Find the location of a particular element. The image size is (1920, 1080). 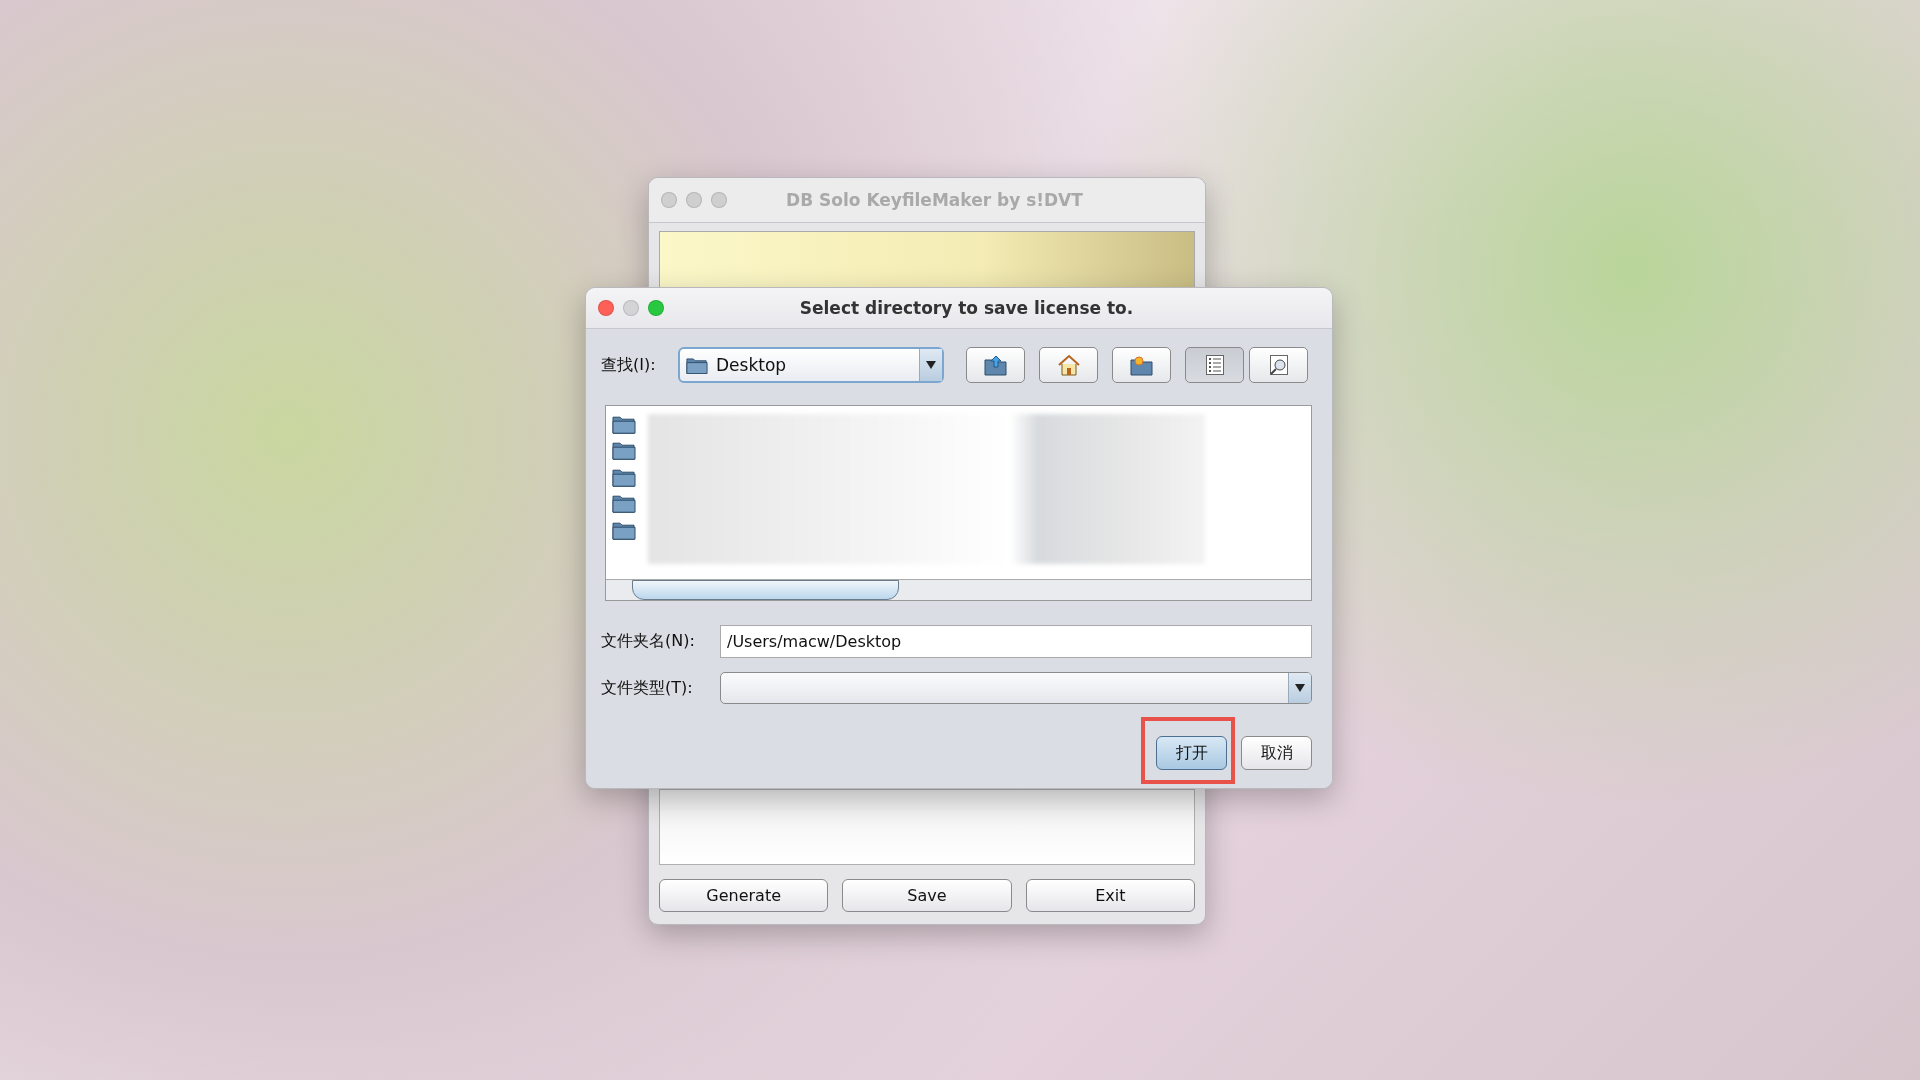

new-folder-icon is located at coordinates (1141, 365).